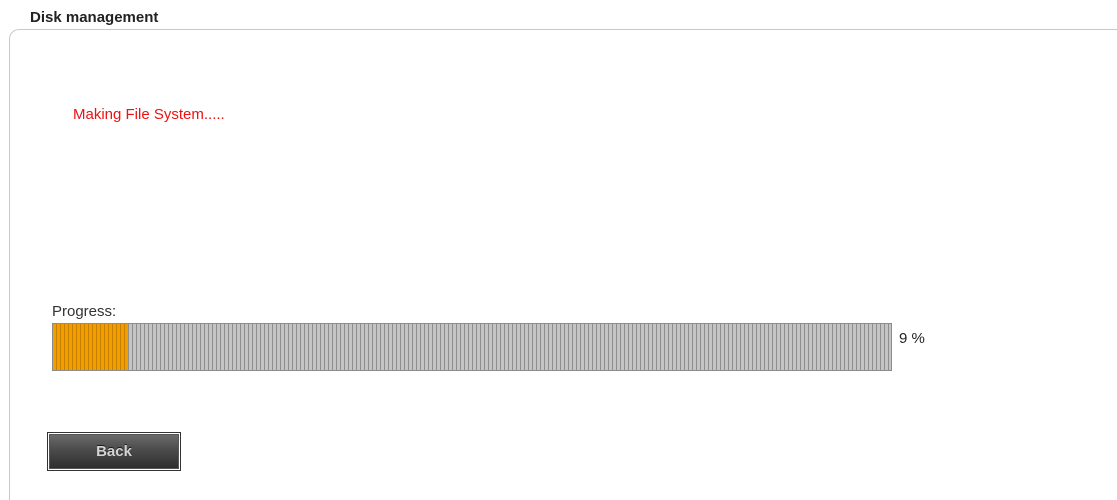 The height and width of the screenshot is (500, 1117). What do you see at coordinates (114, 451) in the screenshot?
I see `back-button: Back` at bounding box center [114, 451].